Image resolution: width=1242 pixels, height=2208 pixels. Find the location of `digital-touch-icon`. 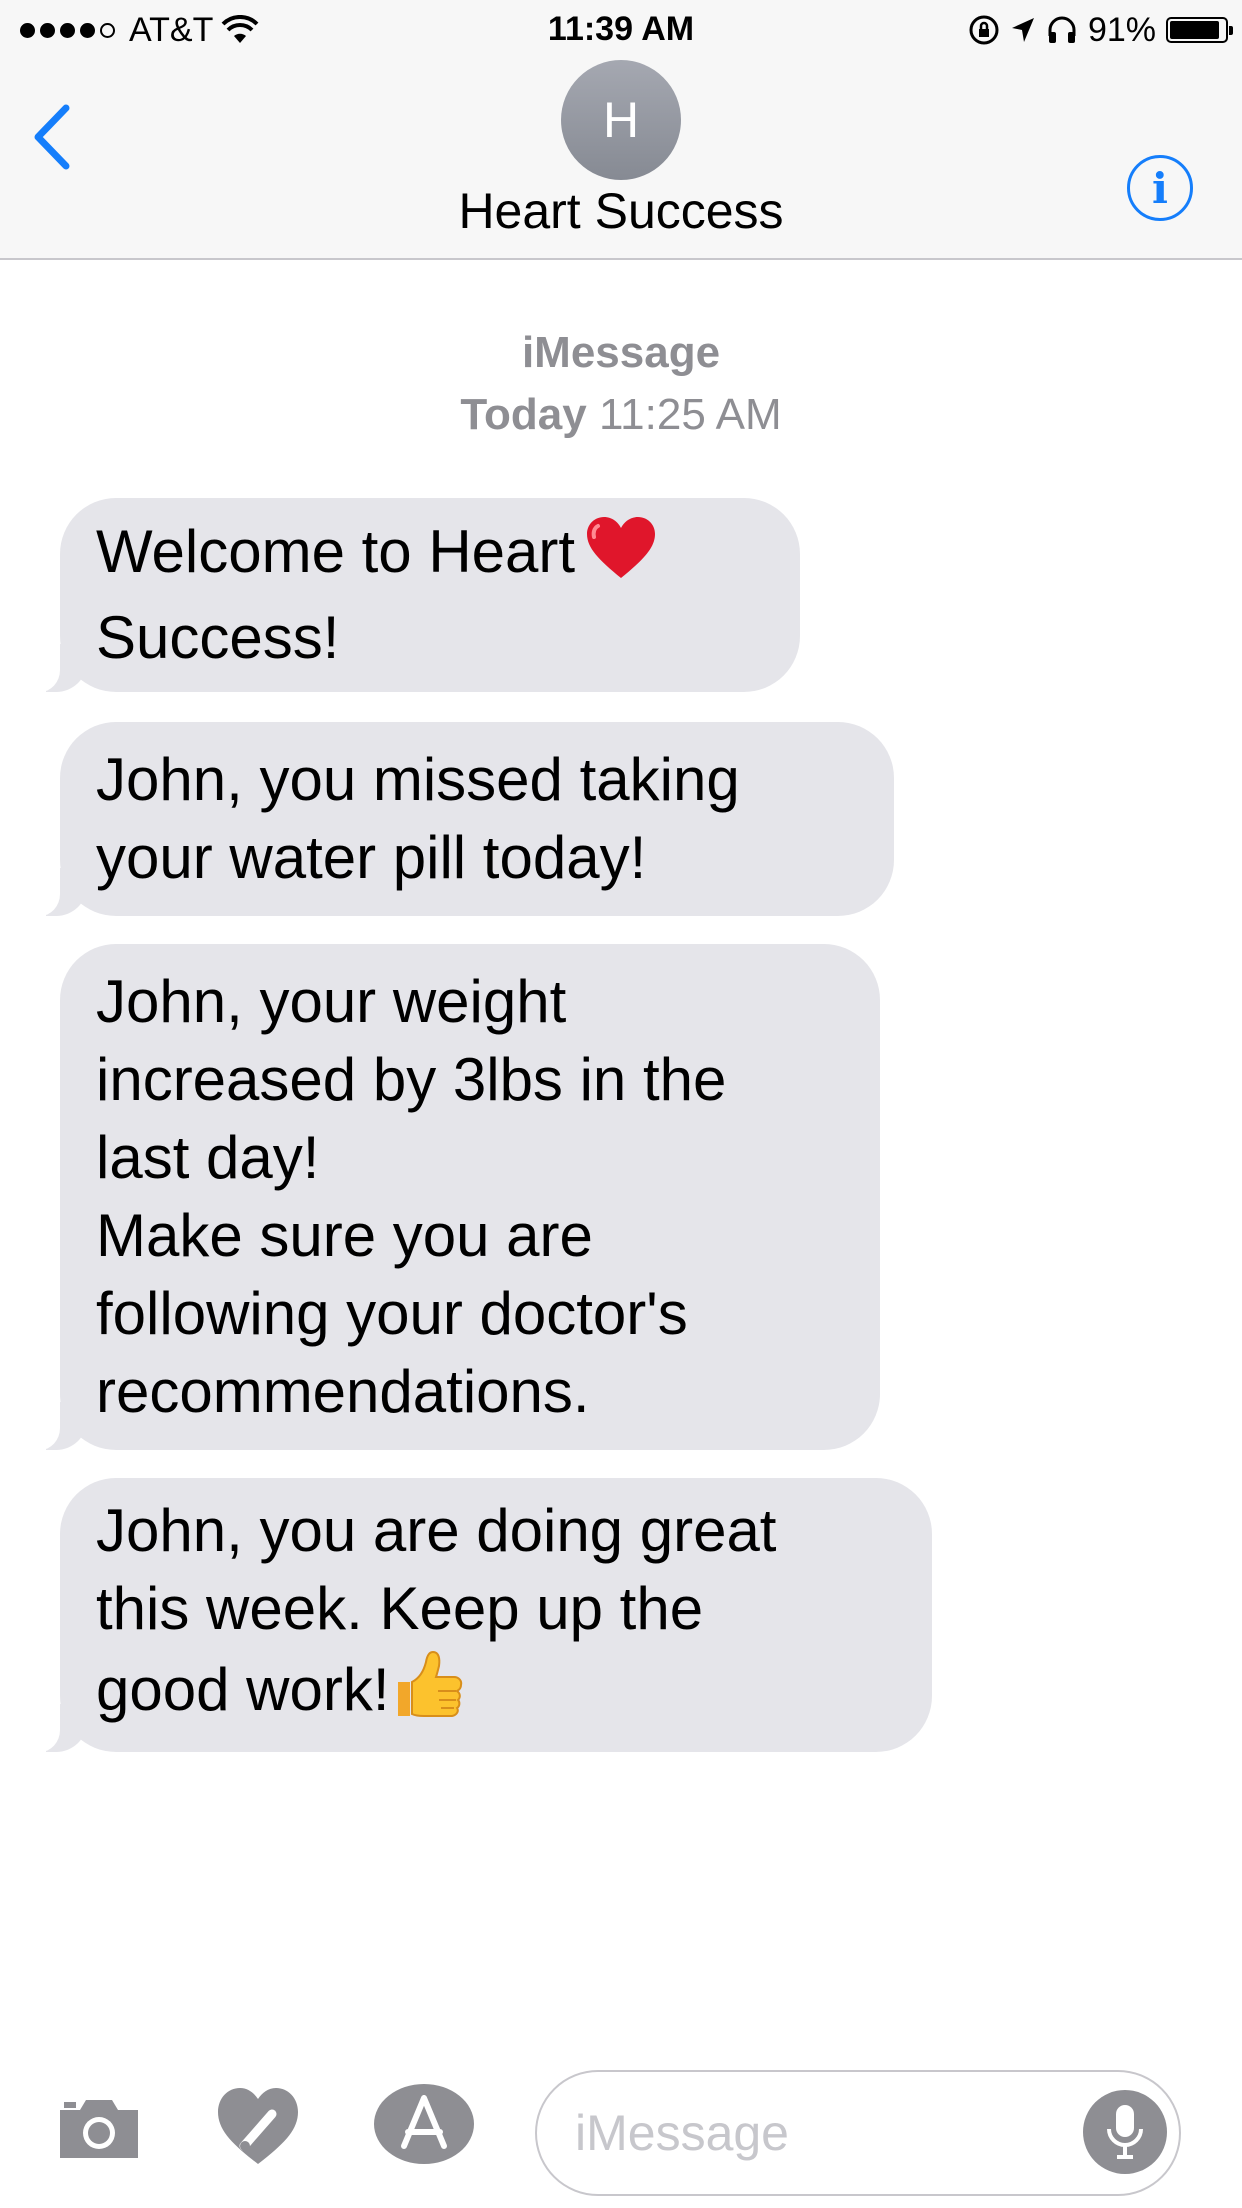

digital-touch-icon is located at coordinates (258, 2126).